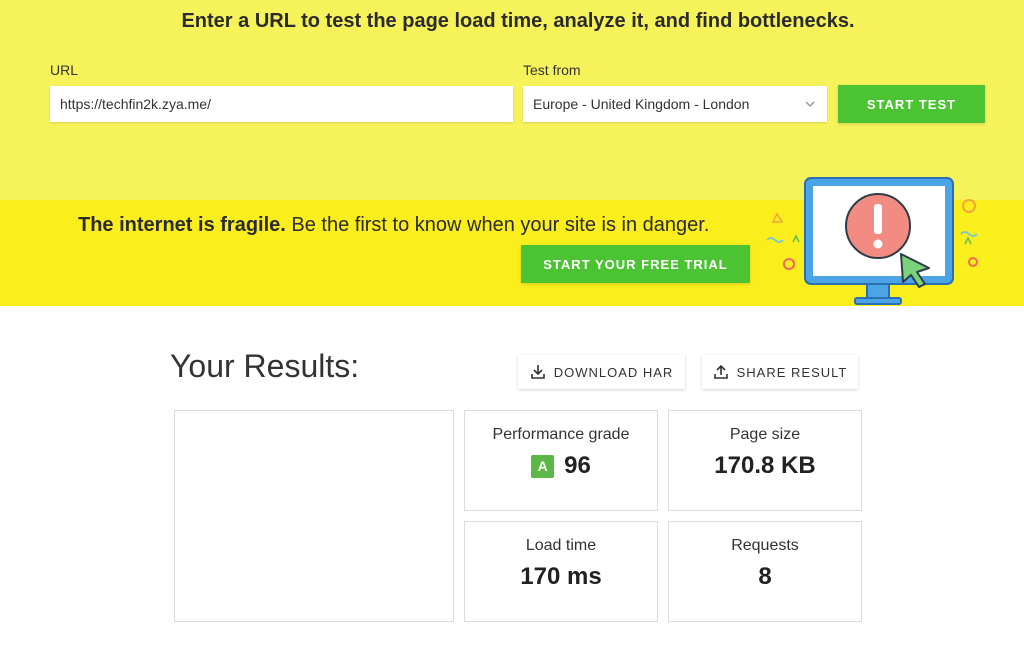 The width and height of the screenshot is (1024, 663). I want to click on start-test-button: START TEST, so click(911, 104).